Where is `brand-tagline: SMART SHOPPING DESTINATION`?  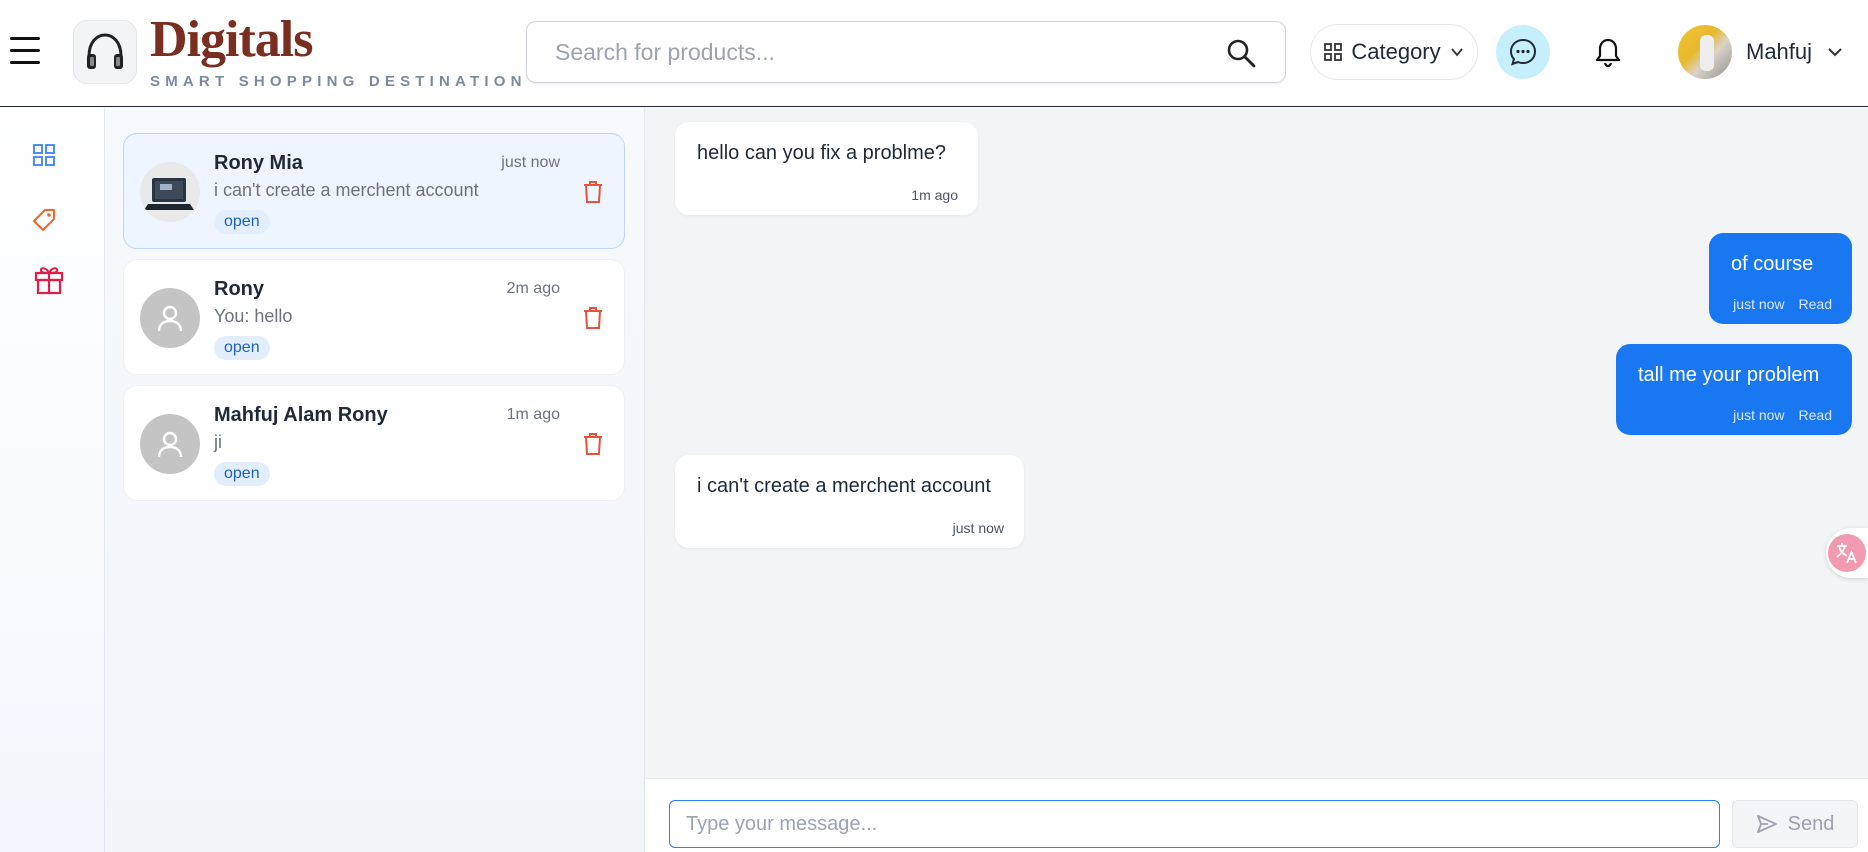 brand-tagline: SMART SHOPPING DESTINATION is located at coordinates (338, 81).